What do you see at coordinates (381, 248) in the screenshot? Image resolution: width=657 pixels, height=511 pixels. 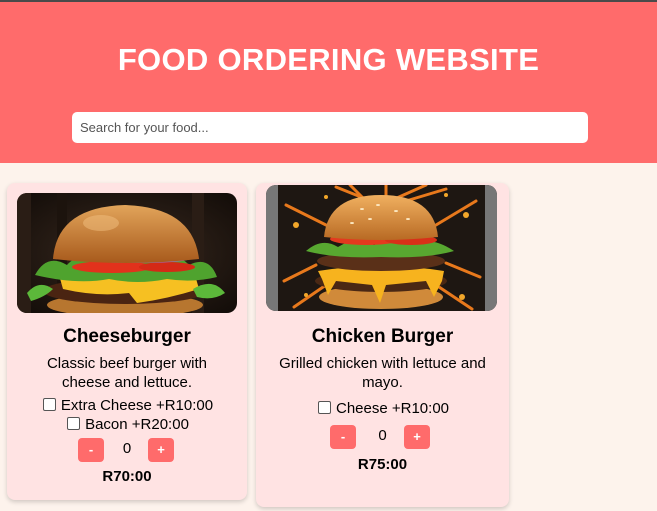 I see `chicken-burger-image` at bounding box center [381, 248].